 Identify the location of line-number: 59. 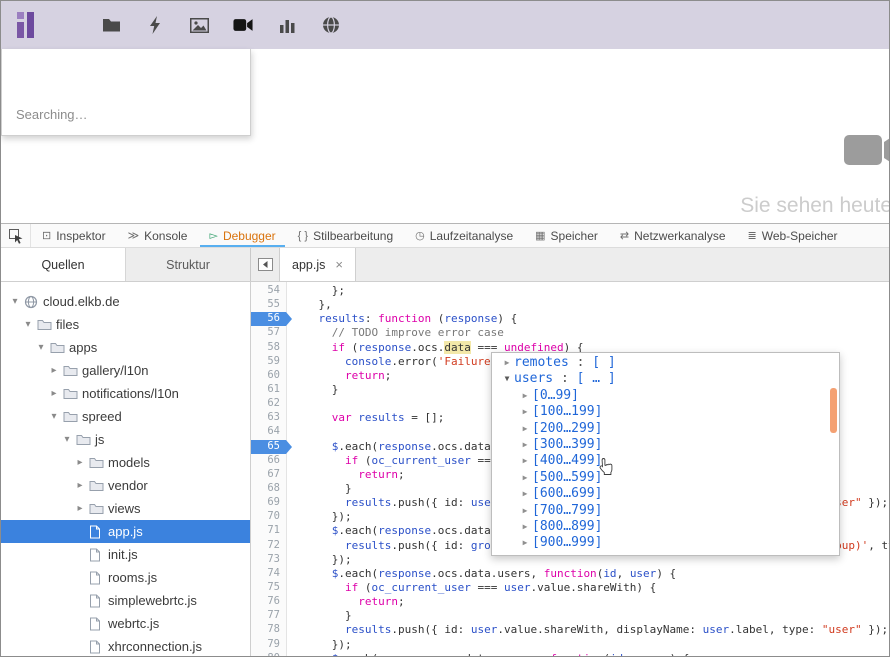
(268, 362).